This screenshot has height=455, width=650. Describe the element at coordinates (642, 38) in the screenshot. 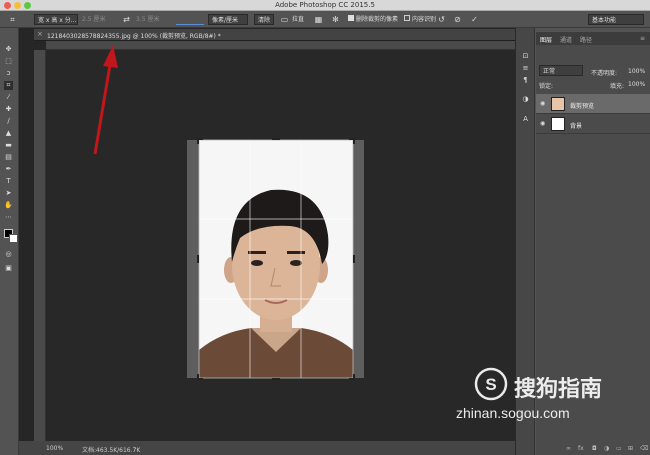

I see `panel-menu-icon: ≡` at that location.